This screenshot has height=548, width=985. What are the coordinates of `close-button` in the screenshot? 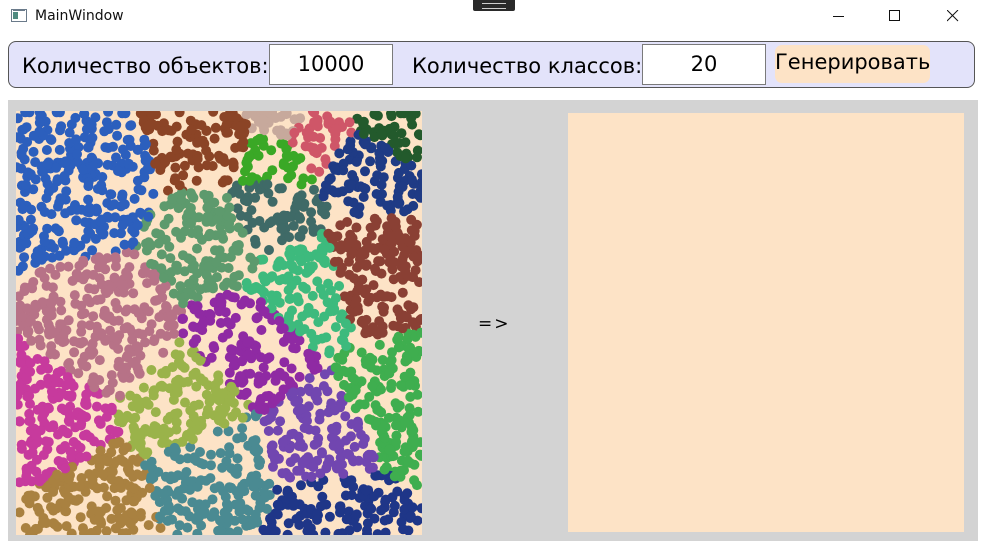 It's located at (953, 16).